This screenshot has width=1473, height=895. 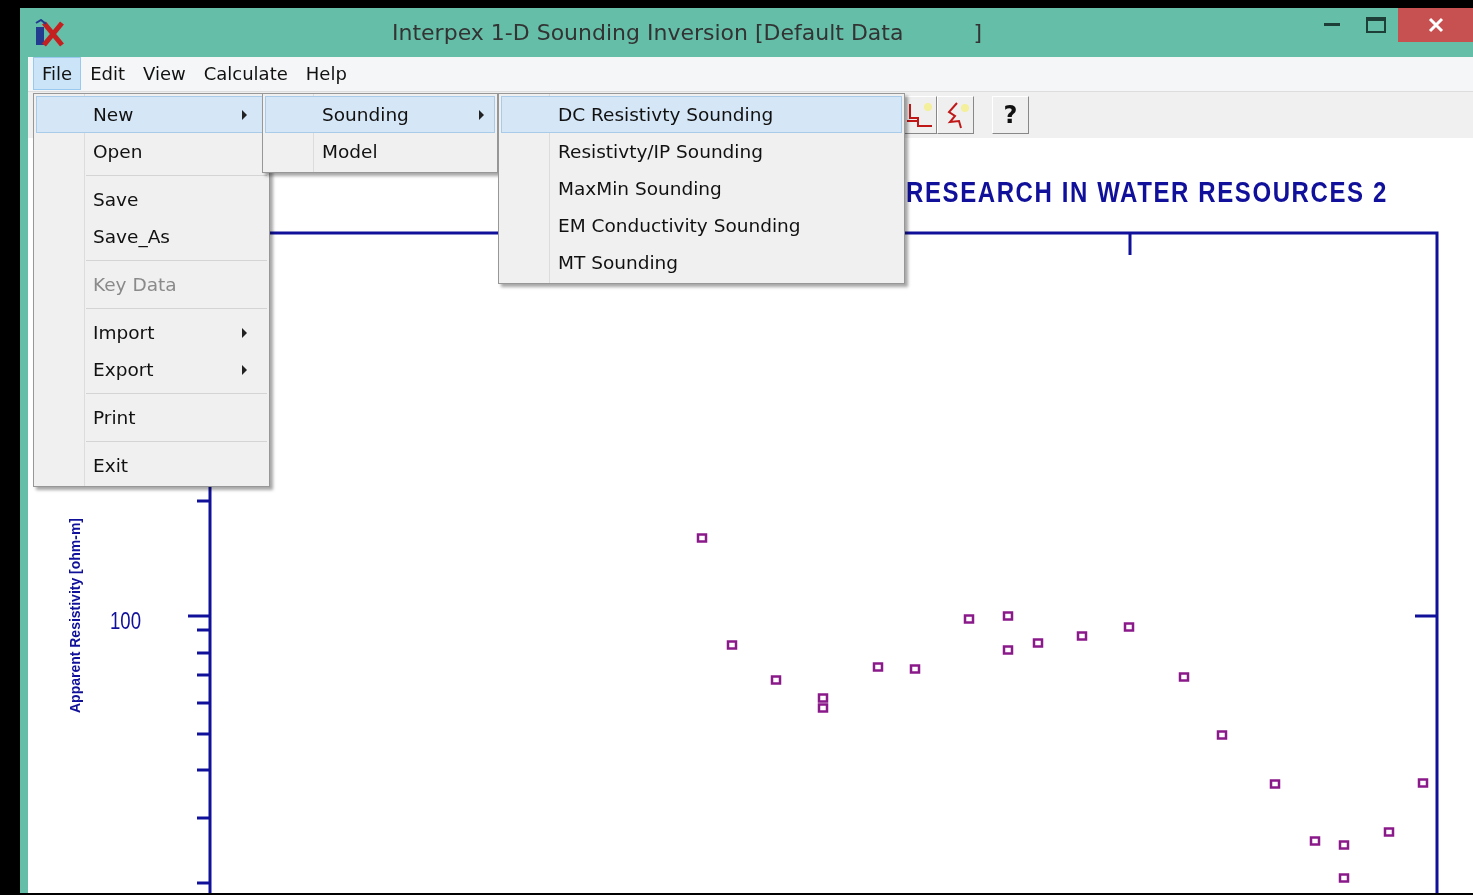 What do you see at coordinates (130, 620) in the screenshot?
I see `tick-label: 100` at bounding box center [130, 620].